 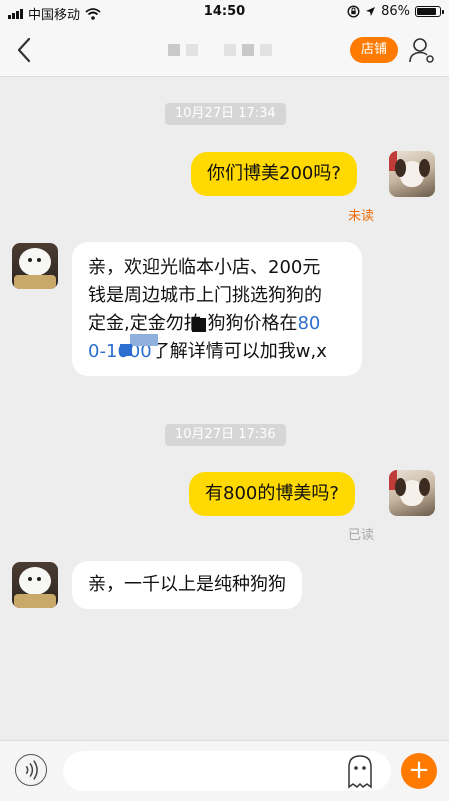 What do you see at coordinates (422, 50) in the screenshot?
I see `user-settings-icon` at bounding box center [422, 50].